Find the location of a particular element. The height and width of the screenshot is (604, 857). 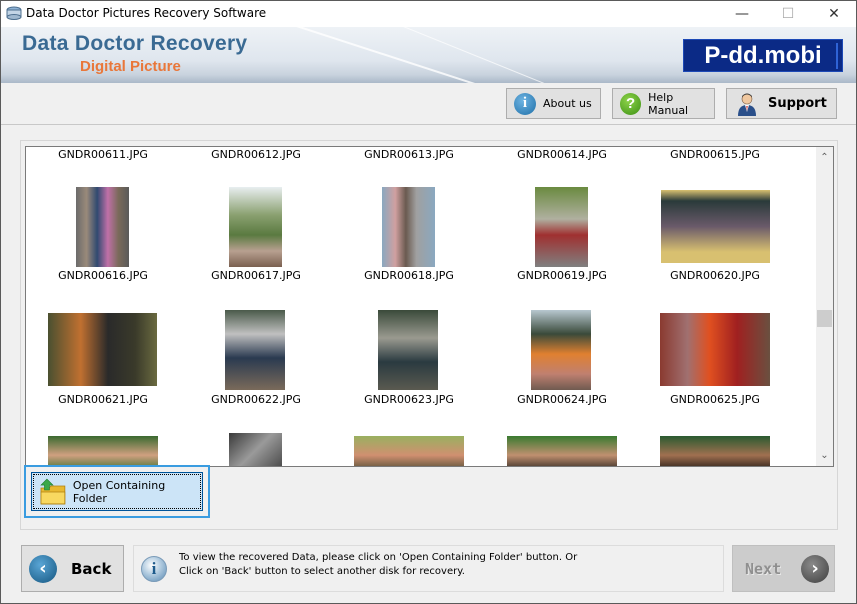

file-name: GNDR00620.JPG is located at coordinates (715, 275).